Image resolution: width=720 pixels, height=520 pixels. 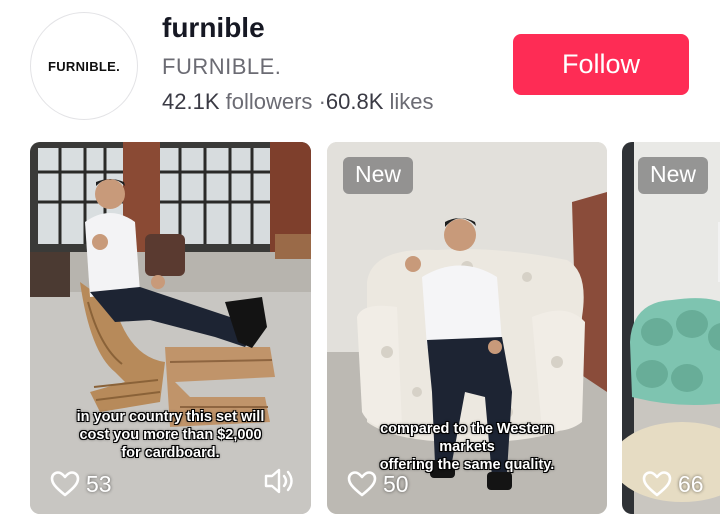 I want to click on caption-line: markets, so click(x=467, y=447).